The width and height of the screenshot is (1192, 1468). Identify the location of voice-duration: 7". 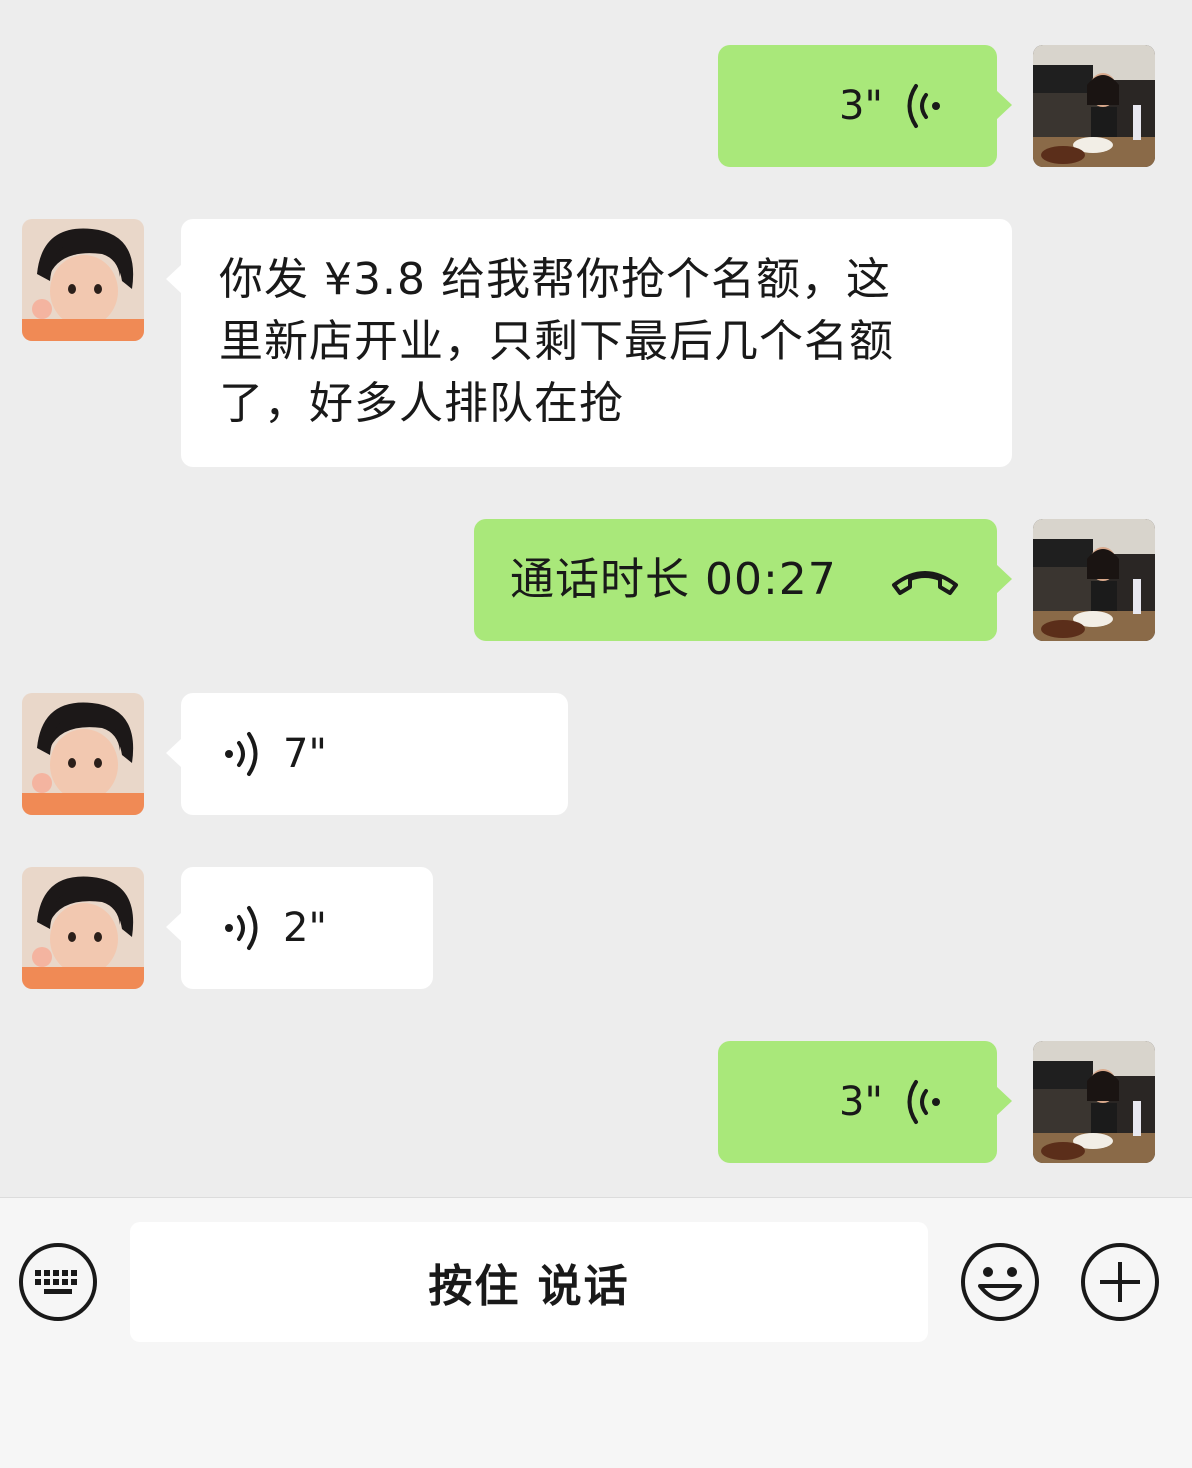
(305, 754).